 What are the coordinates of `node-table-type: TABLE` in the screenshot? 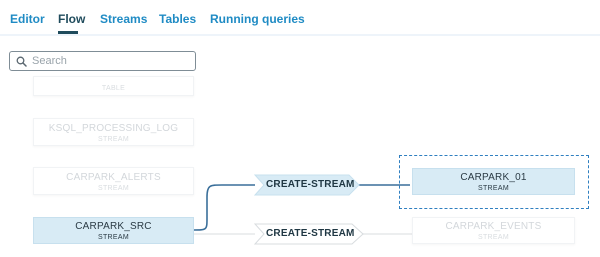 It's located at (113, 88).